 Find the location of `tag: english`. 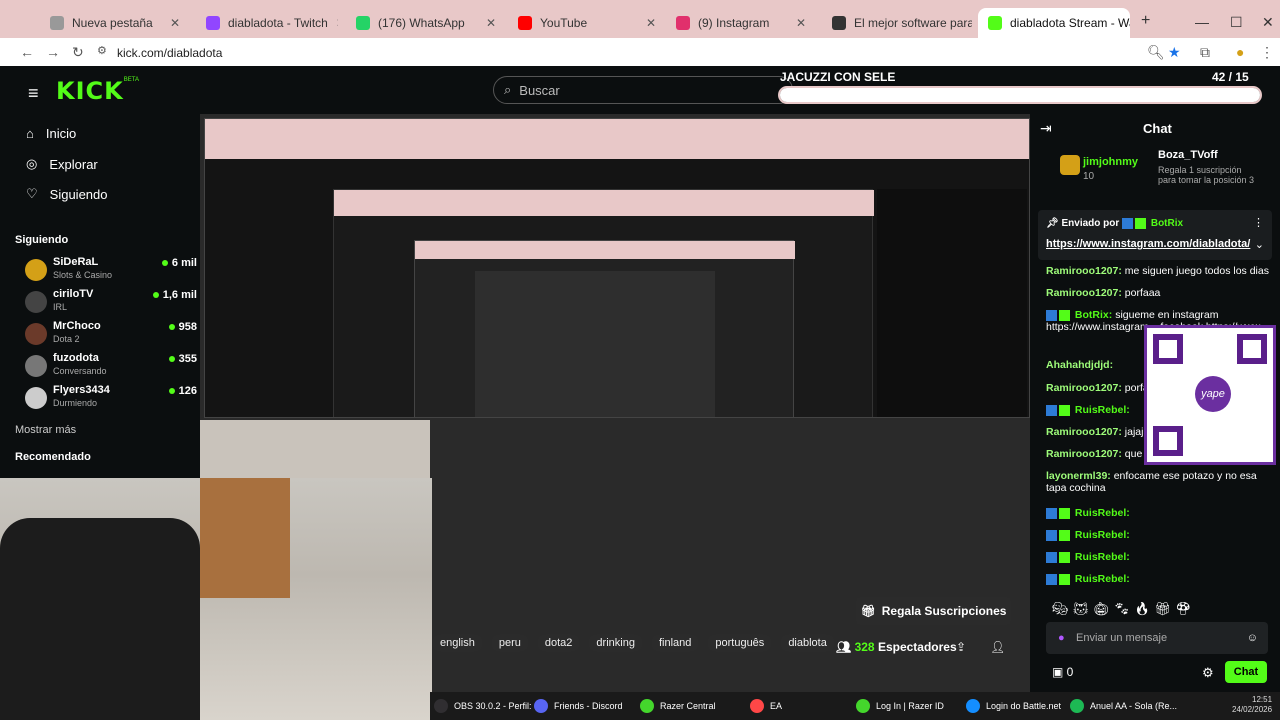

tag: english is located at coordinates (457, 643).